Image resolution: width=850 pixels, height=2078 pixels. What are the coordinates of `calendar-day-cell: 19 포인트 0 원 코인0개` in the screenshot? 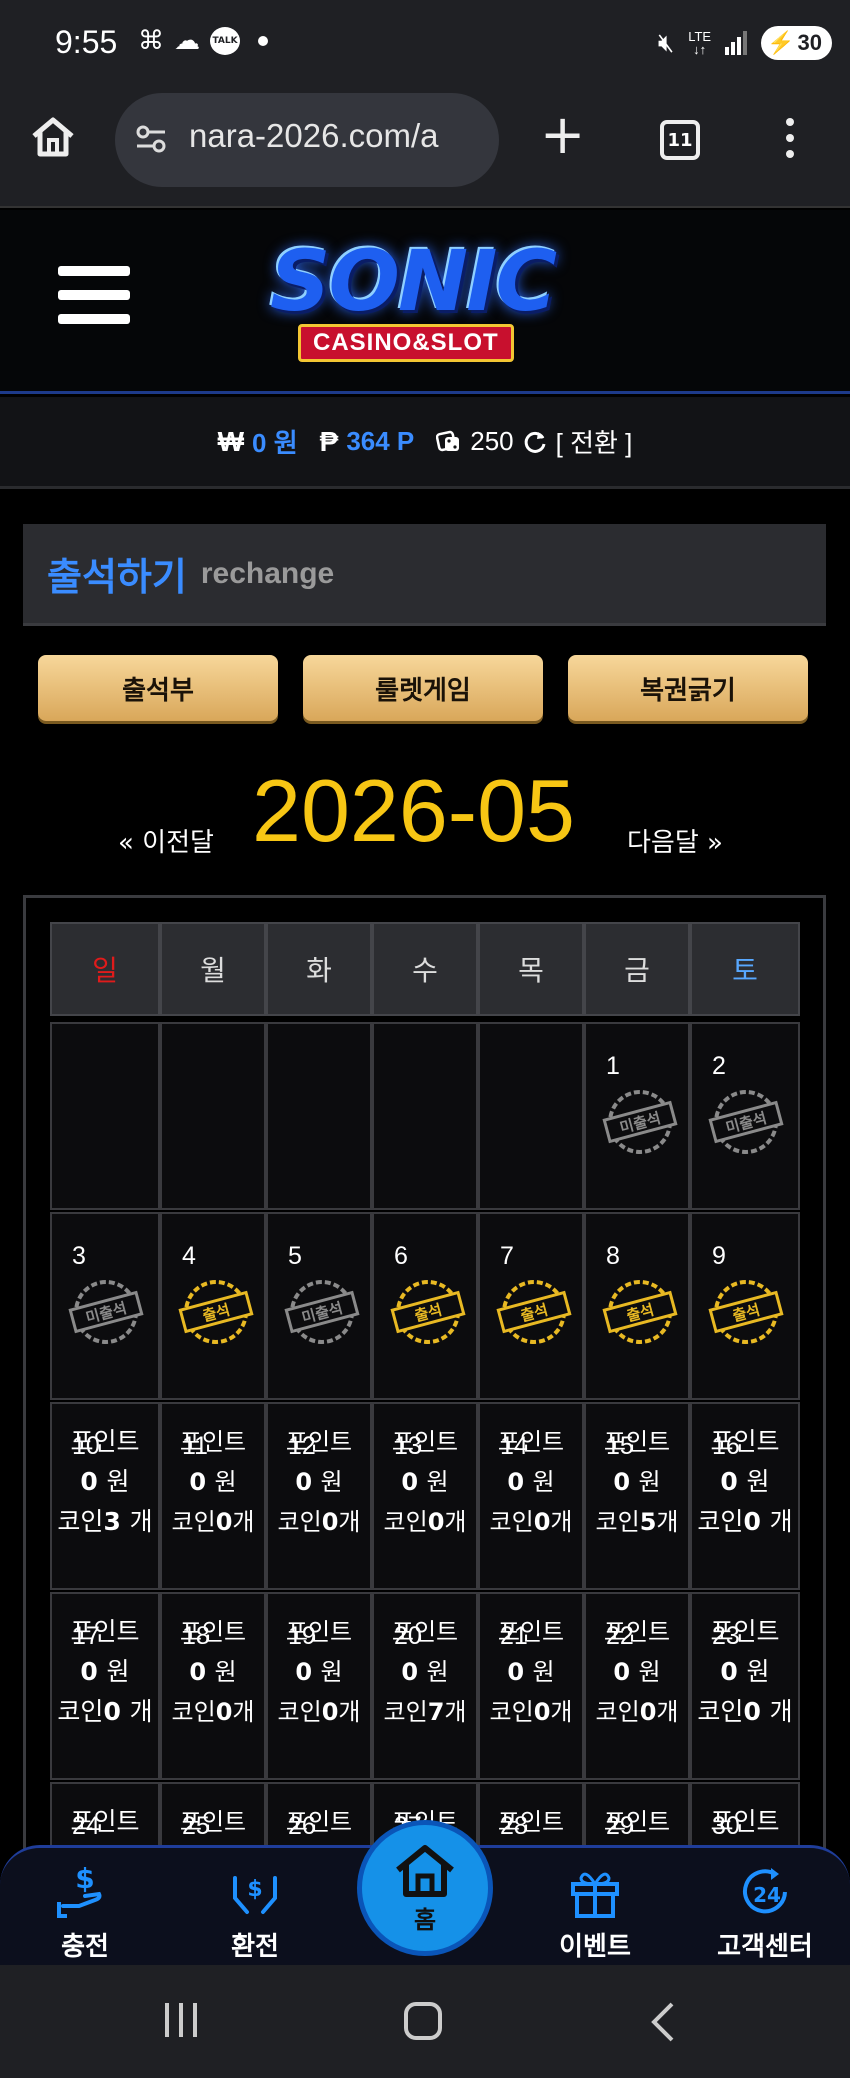 It's located at (319, 1686).